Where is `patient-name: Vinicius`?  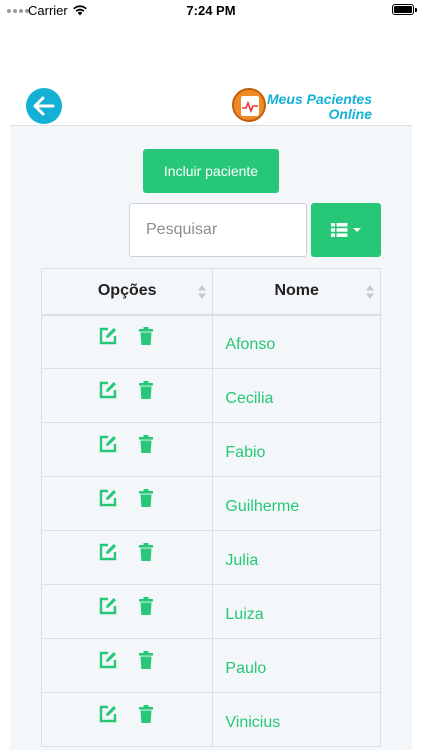 patient-name: Vinicius is located at coordinates (296, 719).